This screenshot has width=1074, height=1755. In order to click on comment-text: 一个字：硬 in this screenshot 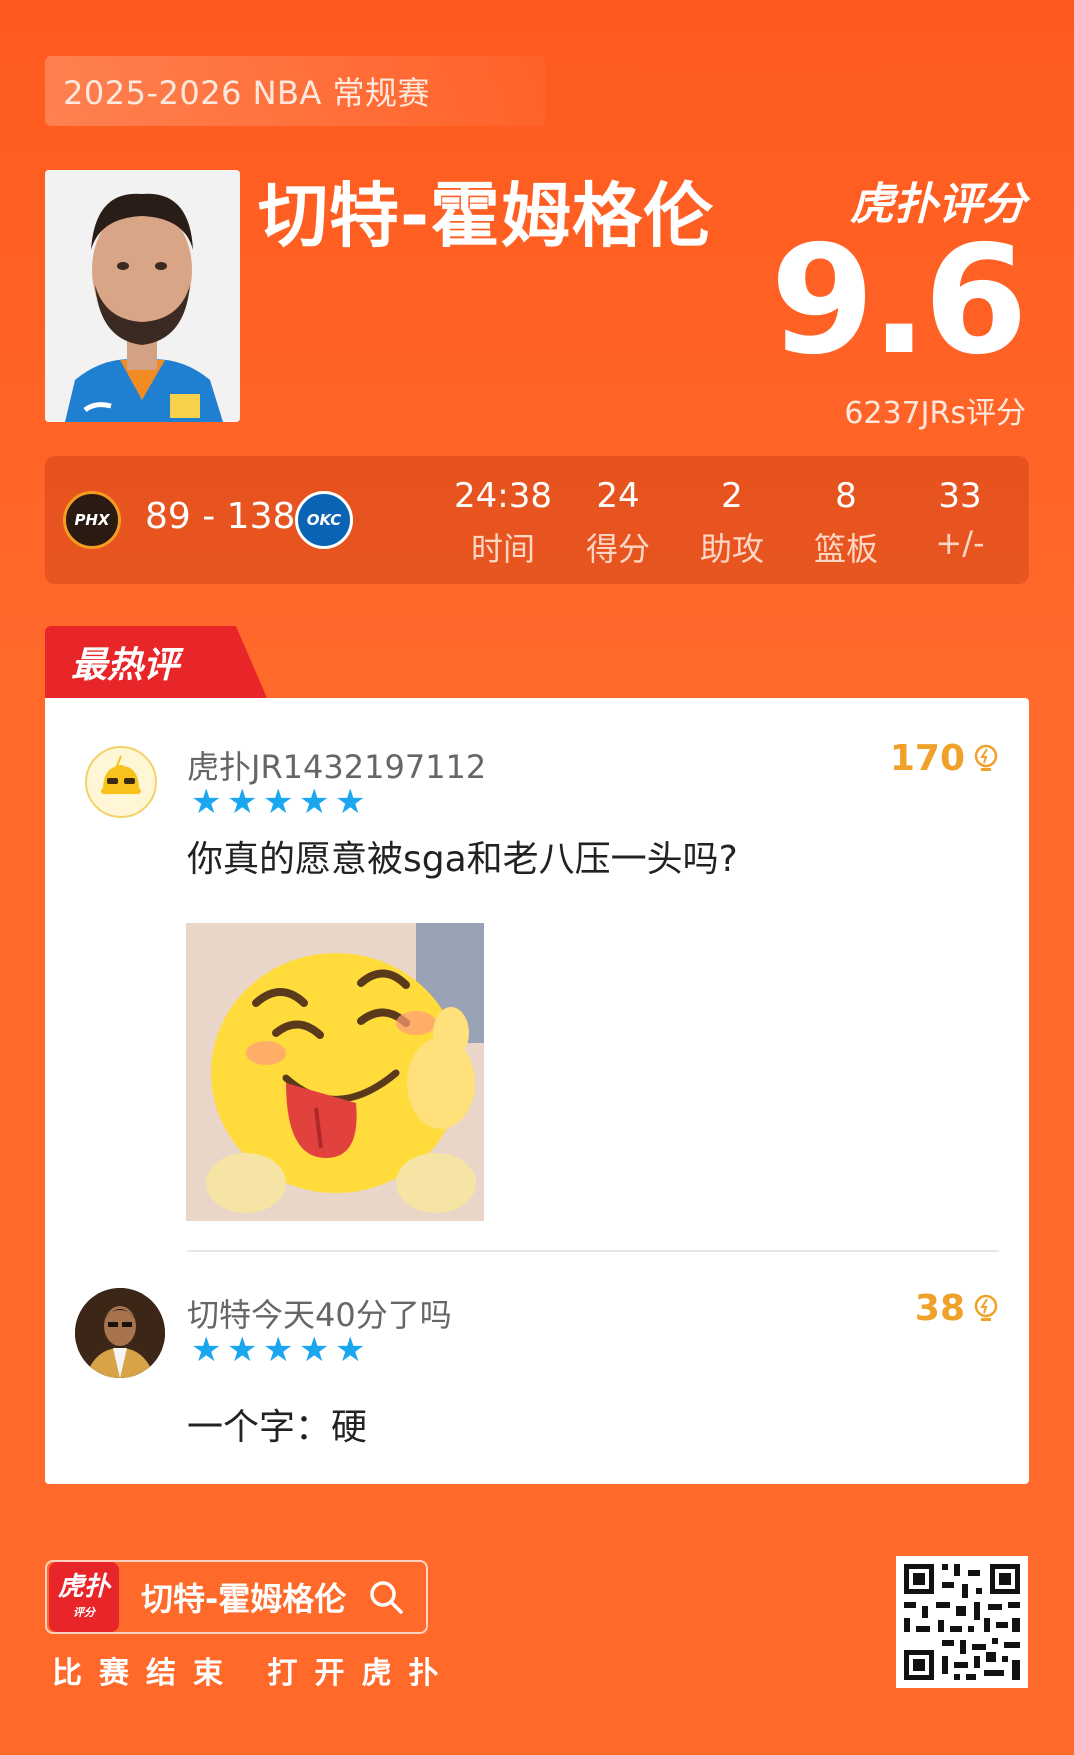, I will do `click(277, 1427)`.